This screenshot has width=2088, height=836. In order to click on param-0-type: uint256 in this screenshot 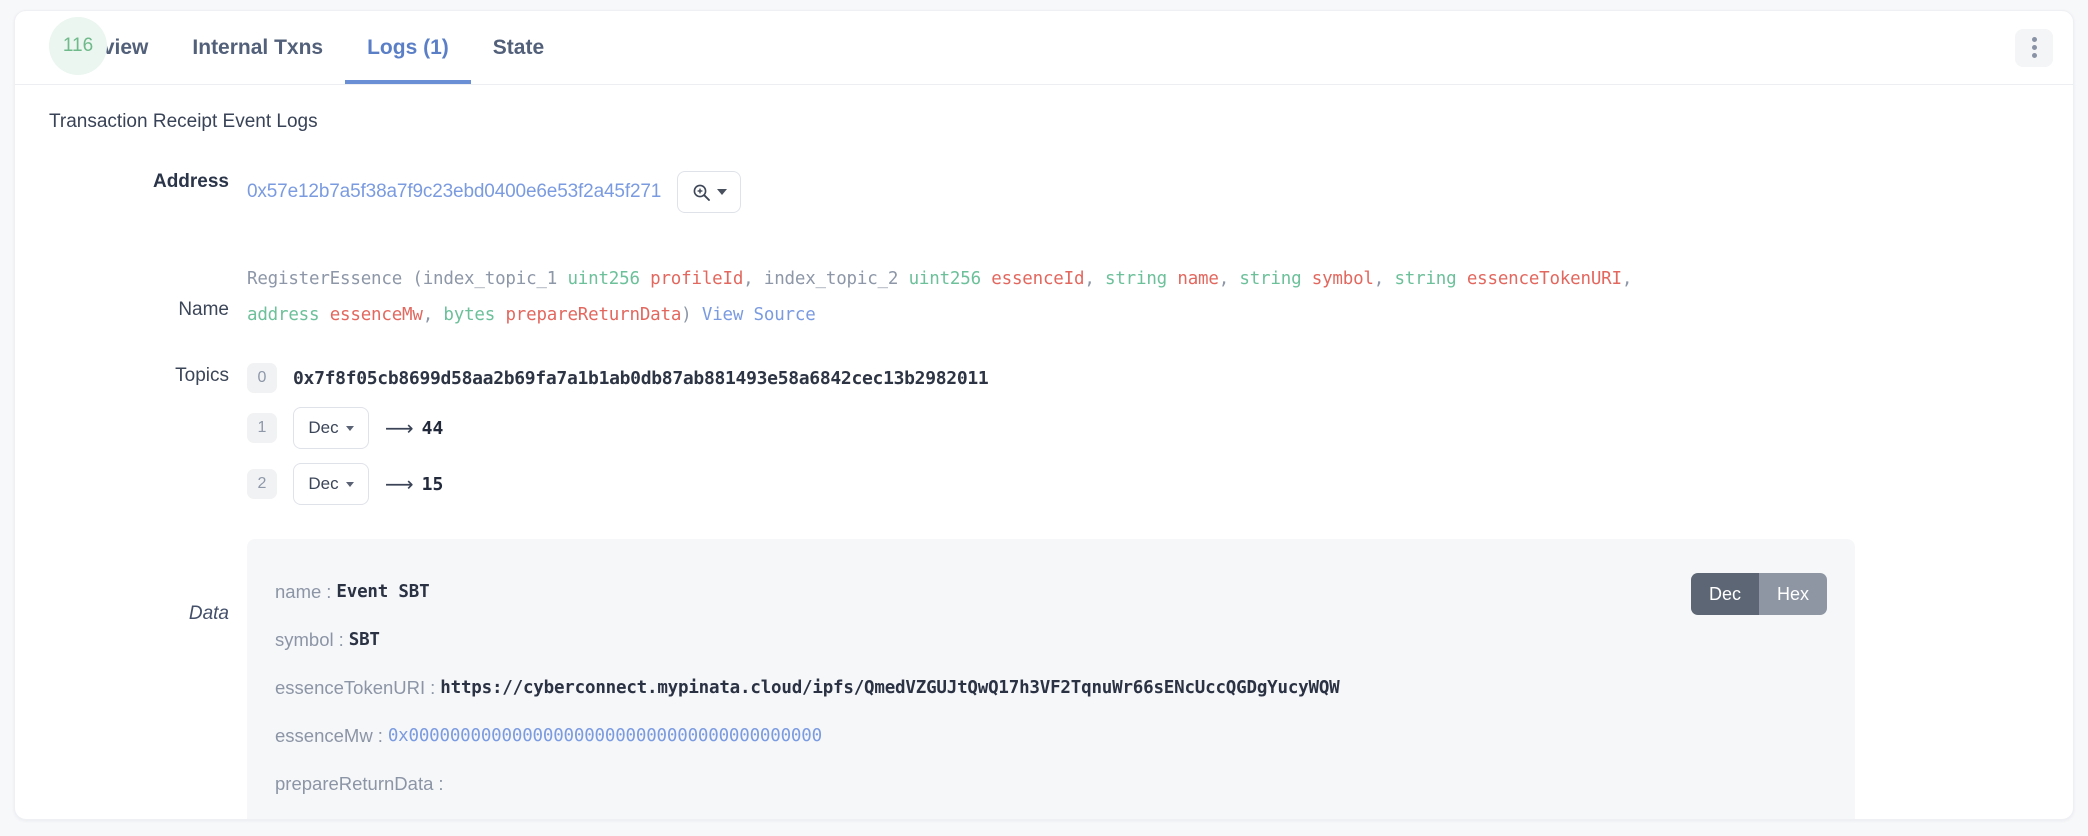, I will do `click(603, 279)`.